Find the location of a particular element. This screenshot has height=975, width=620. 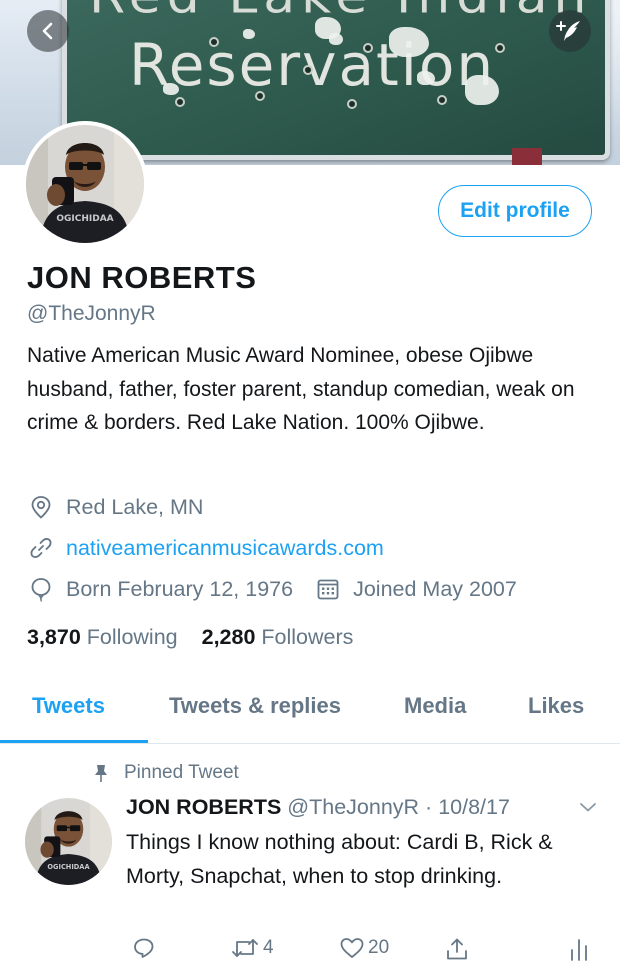

location-pin-icon is located at coordinates (41, 507).